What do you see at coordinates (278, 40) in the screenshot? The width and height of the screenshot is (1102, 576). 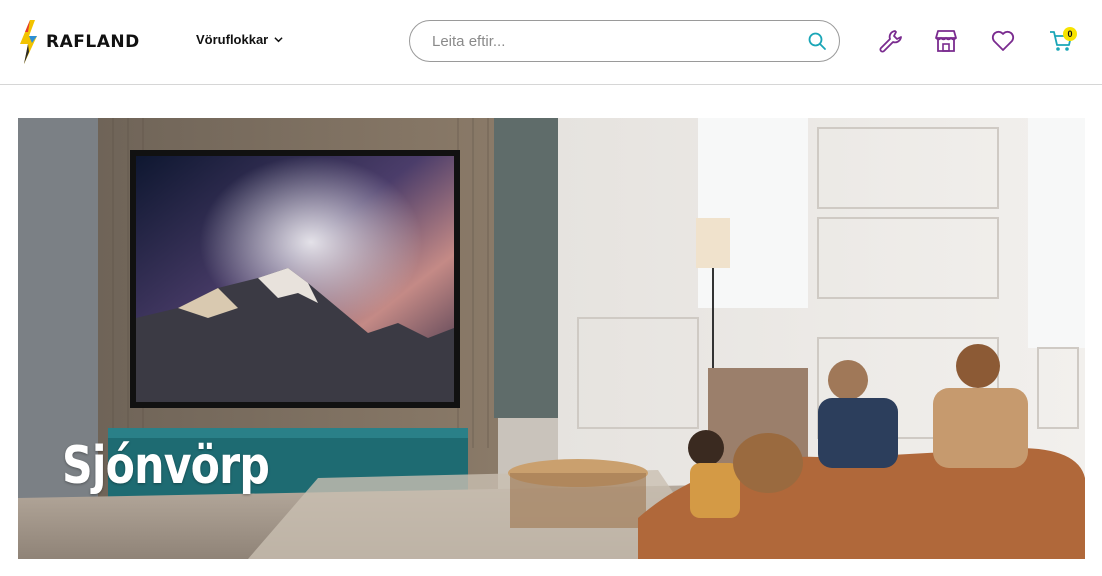 I see `chevron-down-icon` at bounding box center [278, 40].